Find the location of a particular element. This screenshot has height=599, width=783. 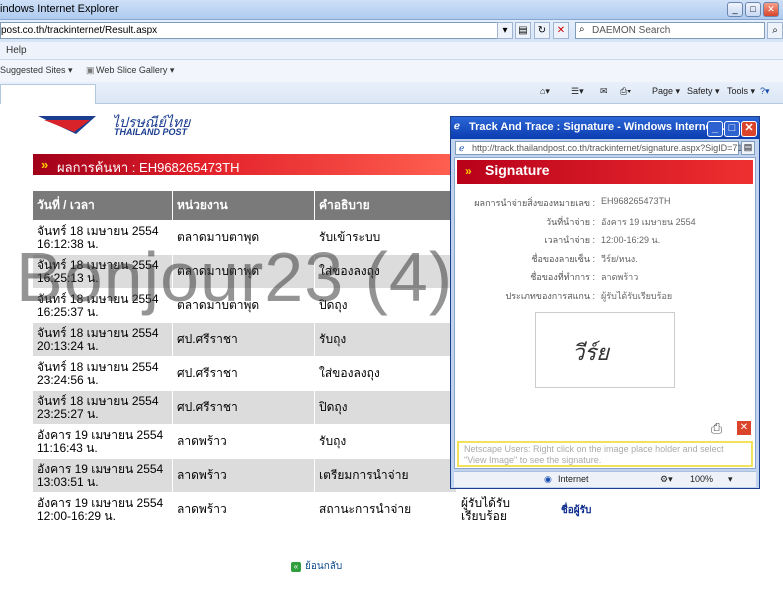

back-link: « ย้อนกลับ is located at coordinates (316, 566).